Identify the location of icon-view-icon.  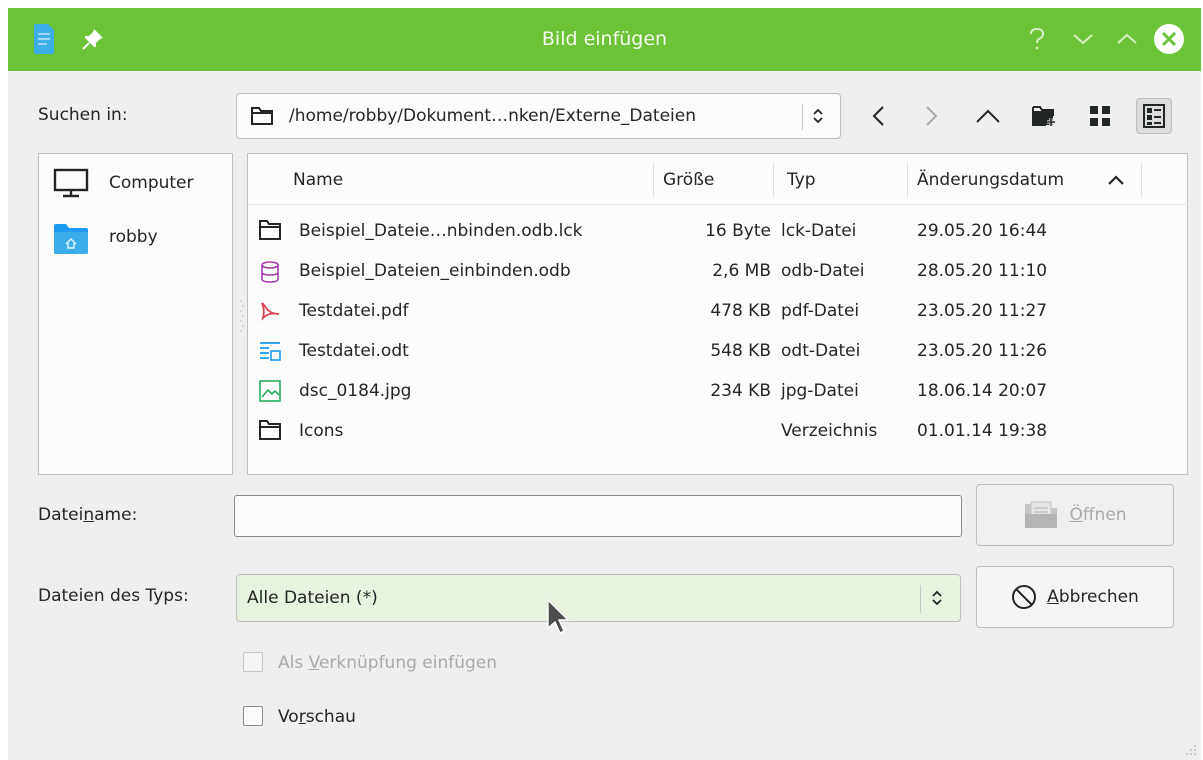
(1100, 116).